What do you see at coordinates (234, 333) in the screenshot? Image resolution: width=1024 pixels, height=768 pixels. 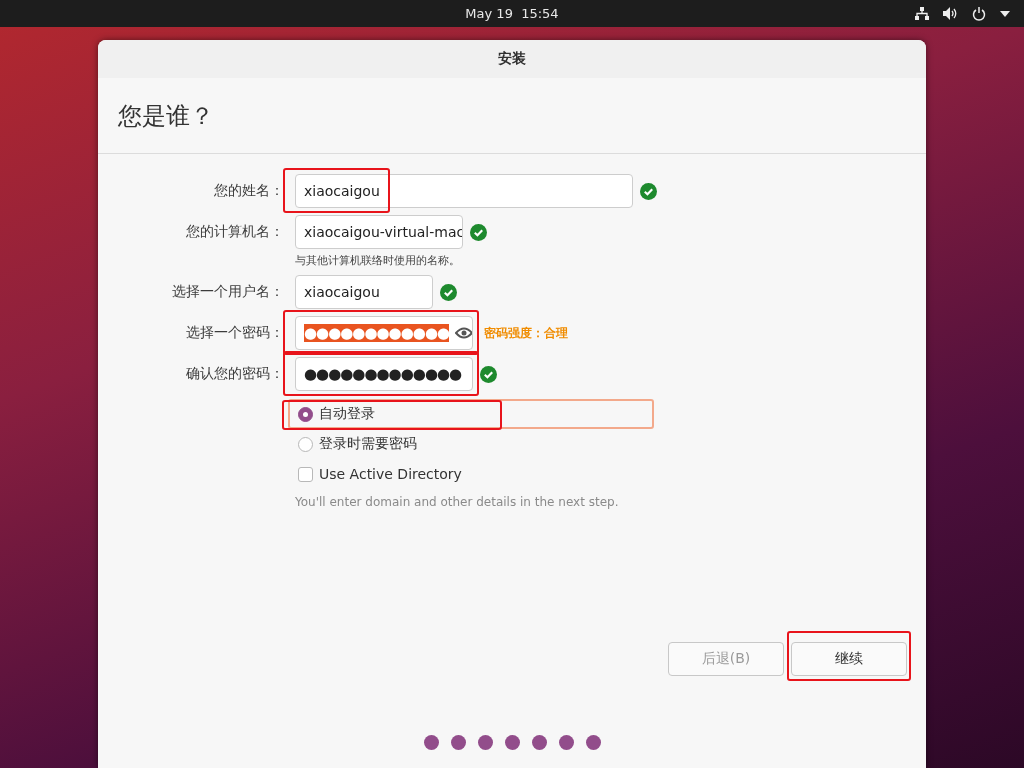 I see `field-label: 选择一个密码：` at bounding box center [234, 333].